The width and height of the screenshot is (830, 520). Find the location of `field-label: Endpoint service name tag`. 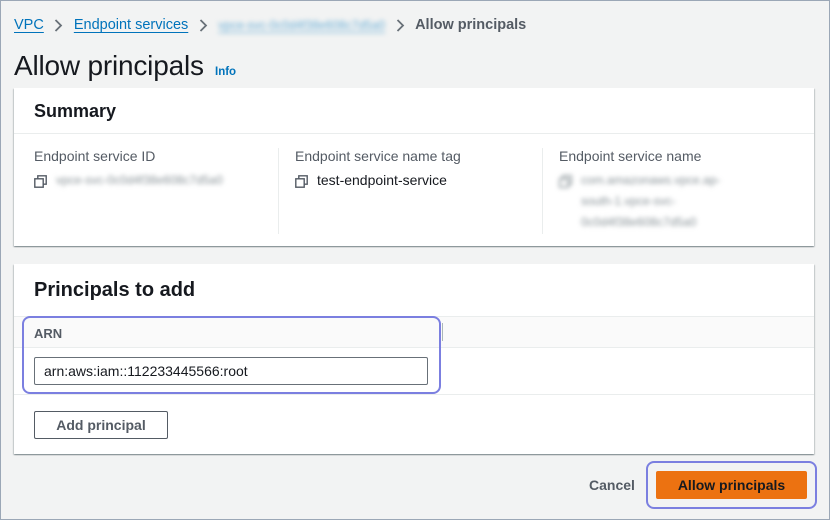

field-label: Endpoint service name tag is located at coordinates (378, 156).